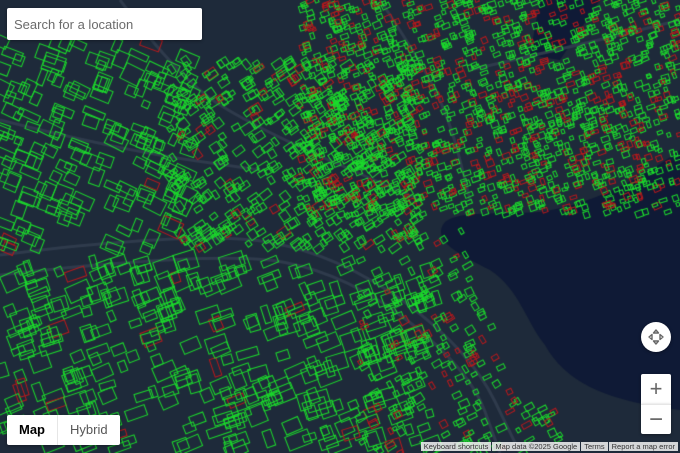  What do you see at coordinates (594, 446) in the screenshot?
I see `terms-link: Terms` at bounding box center [594, 446].